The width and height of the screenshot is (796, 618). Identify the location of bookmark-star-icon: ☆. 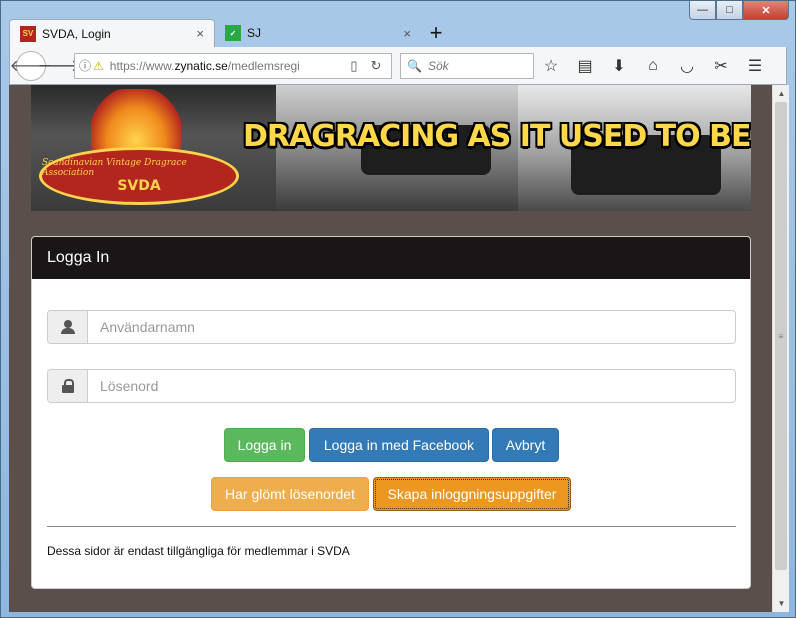
(551, 66).